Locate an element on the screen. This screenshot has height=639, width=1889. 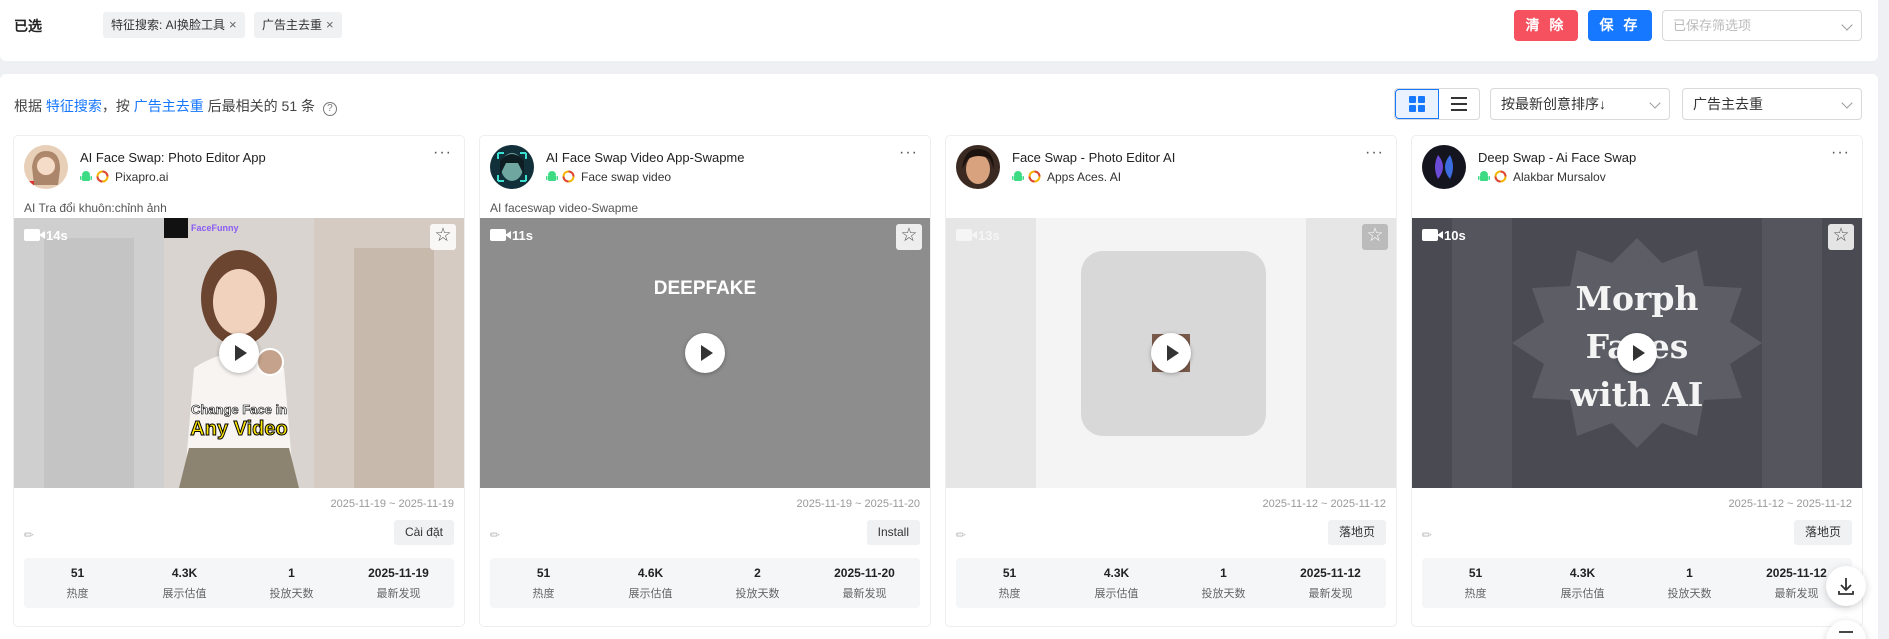
video-duration: 10s is located at coordinates (1444, 235).